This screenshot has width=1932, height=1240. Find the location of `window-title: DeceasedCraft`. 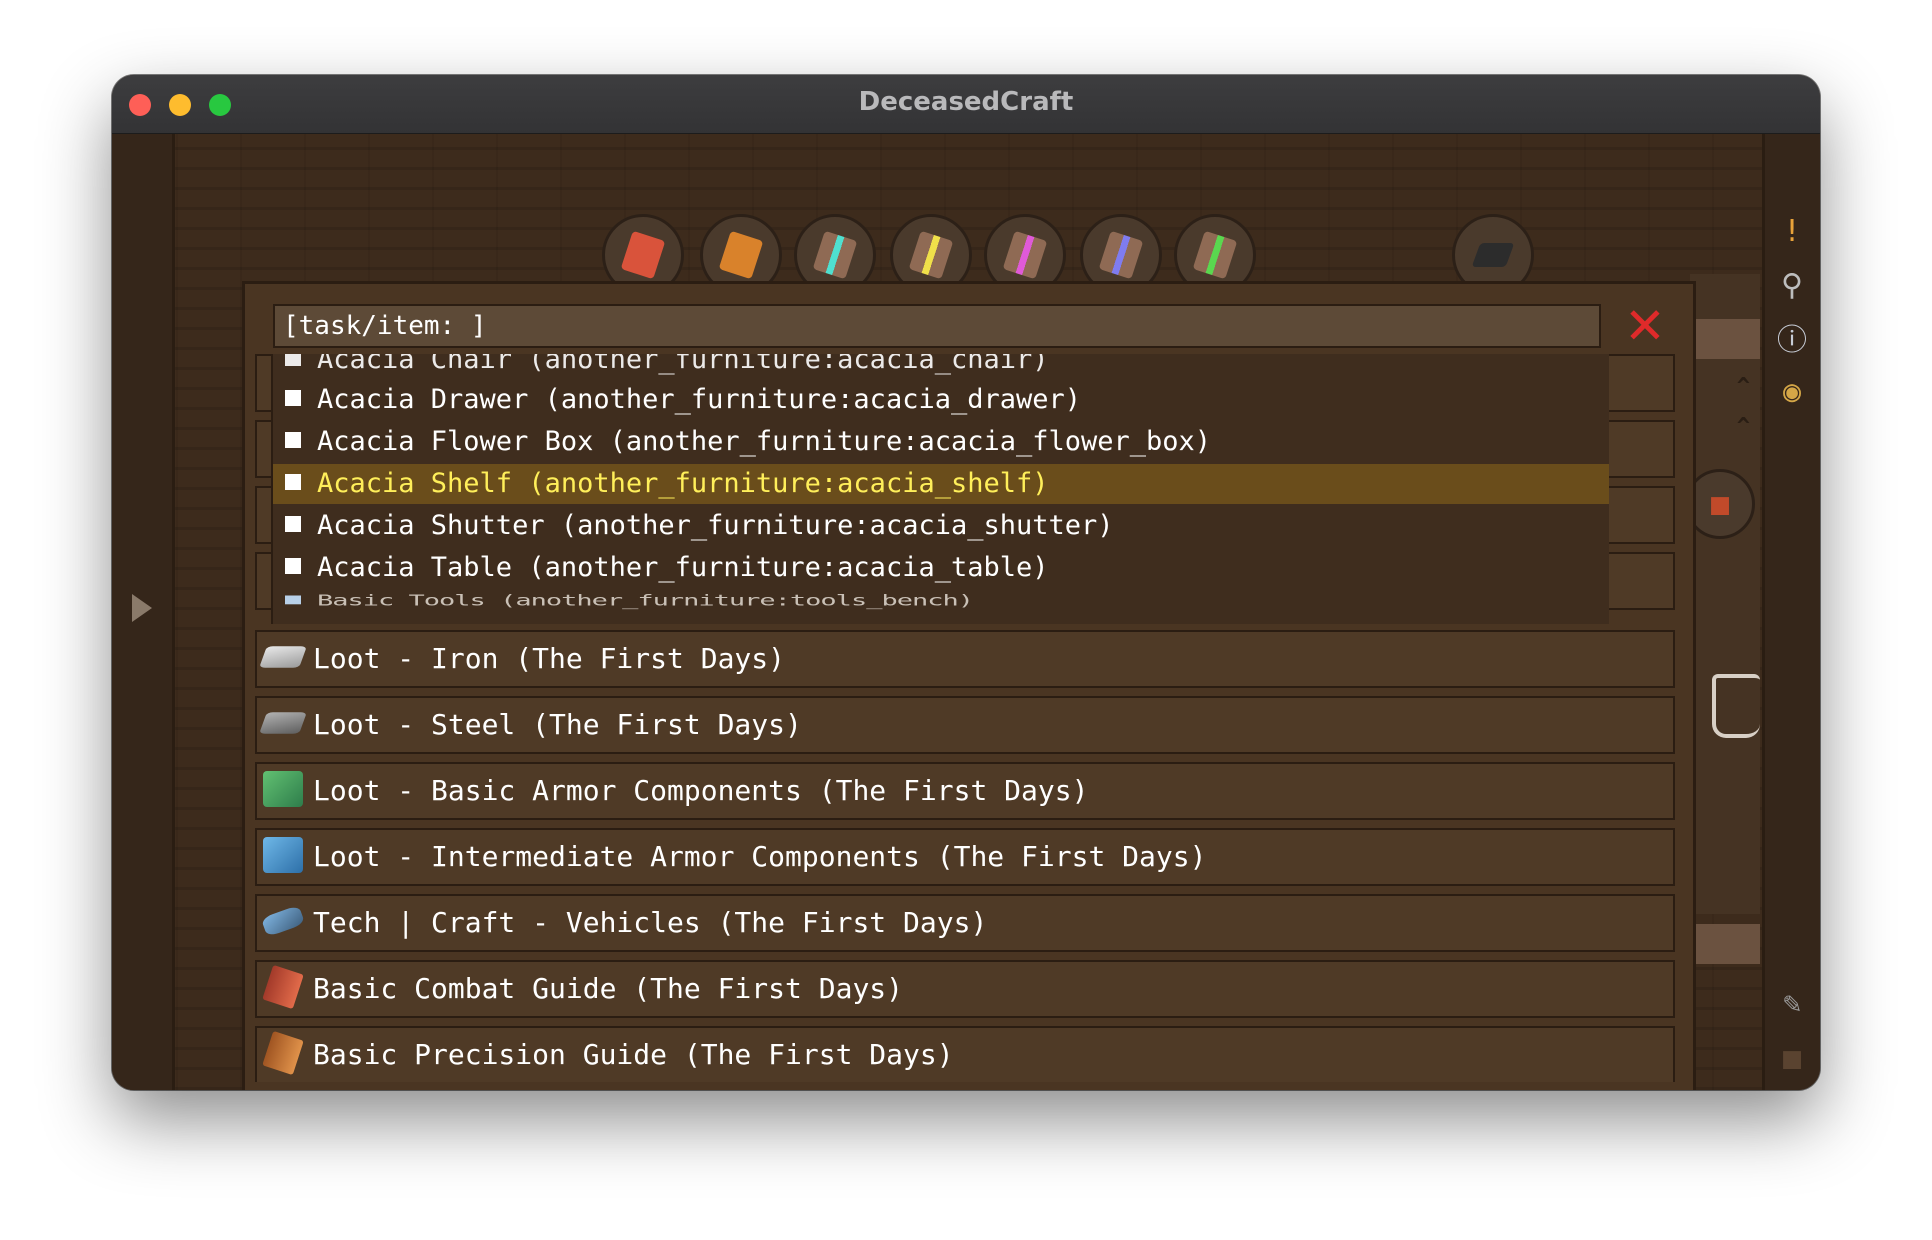

window-title: DeceasedCraft is located at coordinates (966, 102).